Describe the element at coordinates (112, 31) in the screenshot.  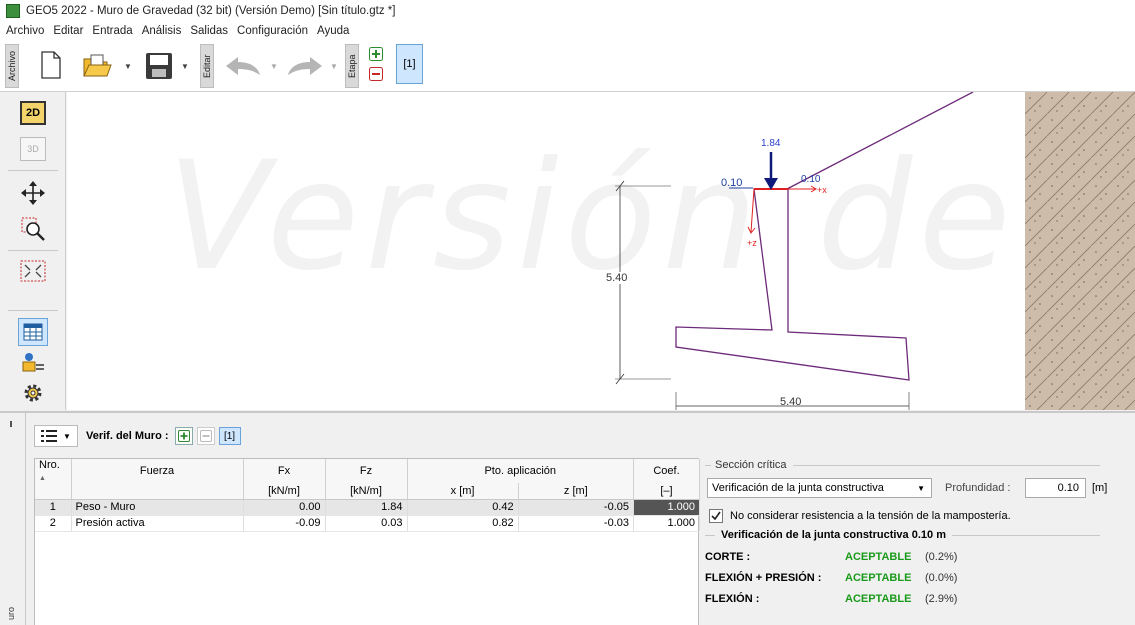
I see `menu-entrada: Entrada` at that location.